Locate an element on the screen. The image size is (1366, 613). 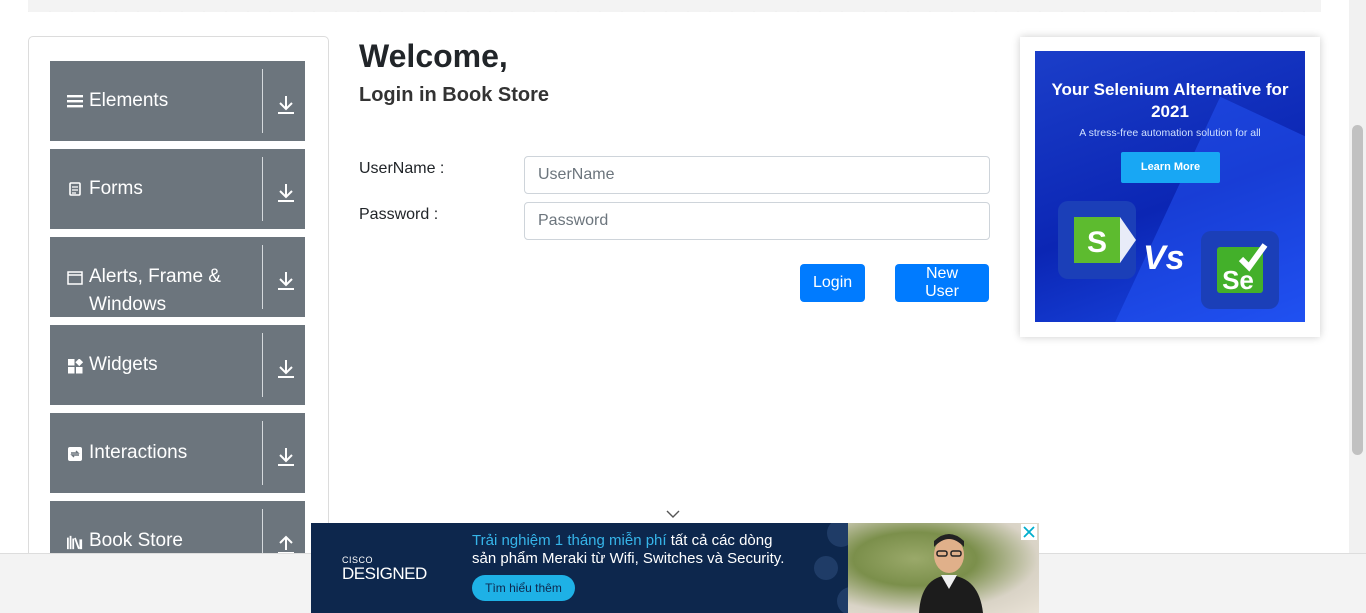
username-label: UserName : is located at coordinates (402, 168).